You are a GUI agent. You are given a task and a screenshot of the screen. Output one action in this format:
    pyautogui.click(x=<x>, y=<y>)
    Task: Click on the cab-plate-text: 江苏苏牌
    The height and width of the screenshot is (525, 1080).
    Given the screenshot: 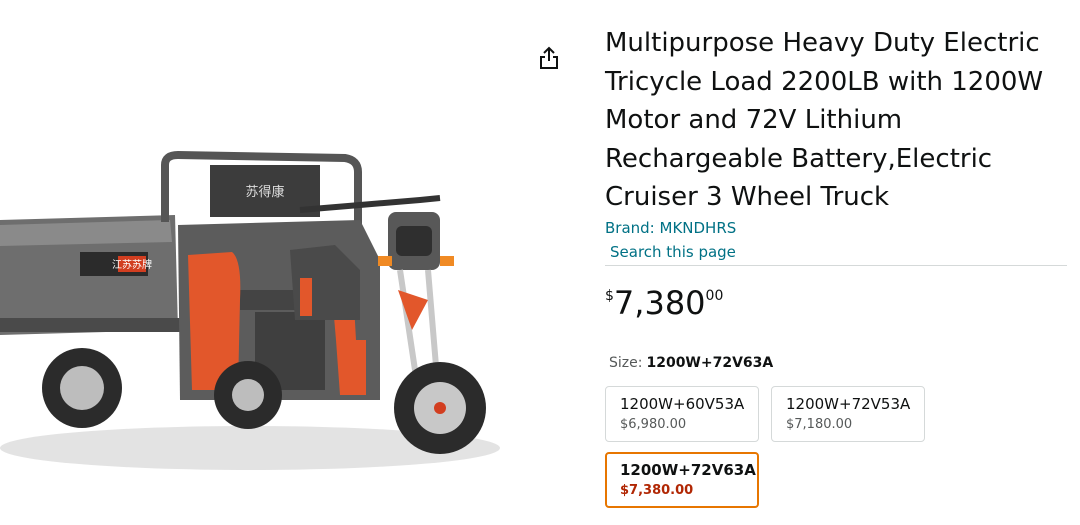 What is the action you would take?
    pyautogui.click(x=132, y=264)
    